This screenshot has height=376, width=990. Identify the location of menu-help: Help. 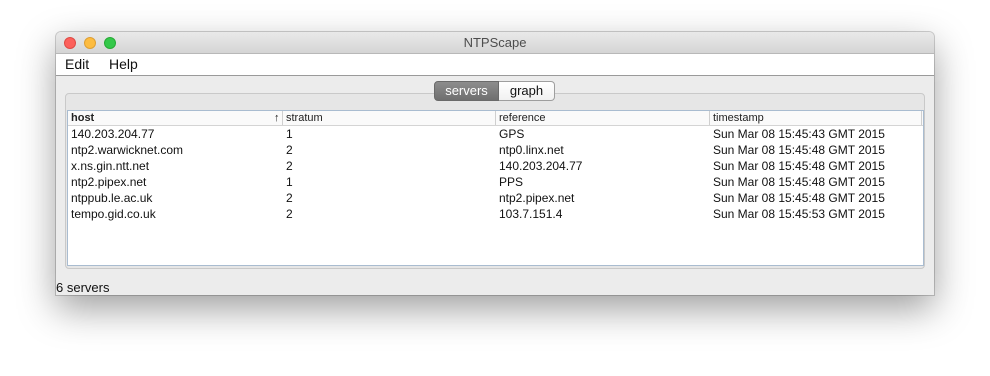
(123, 64).